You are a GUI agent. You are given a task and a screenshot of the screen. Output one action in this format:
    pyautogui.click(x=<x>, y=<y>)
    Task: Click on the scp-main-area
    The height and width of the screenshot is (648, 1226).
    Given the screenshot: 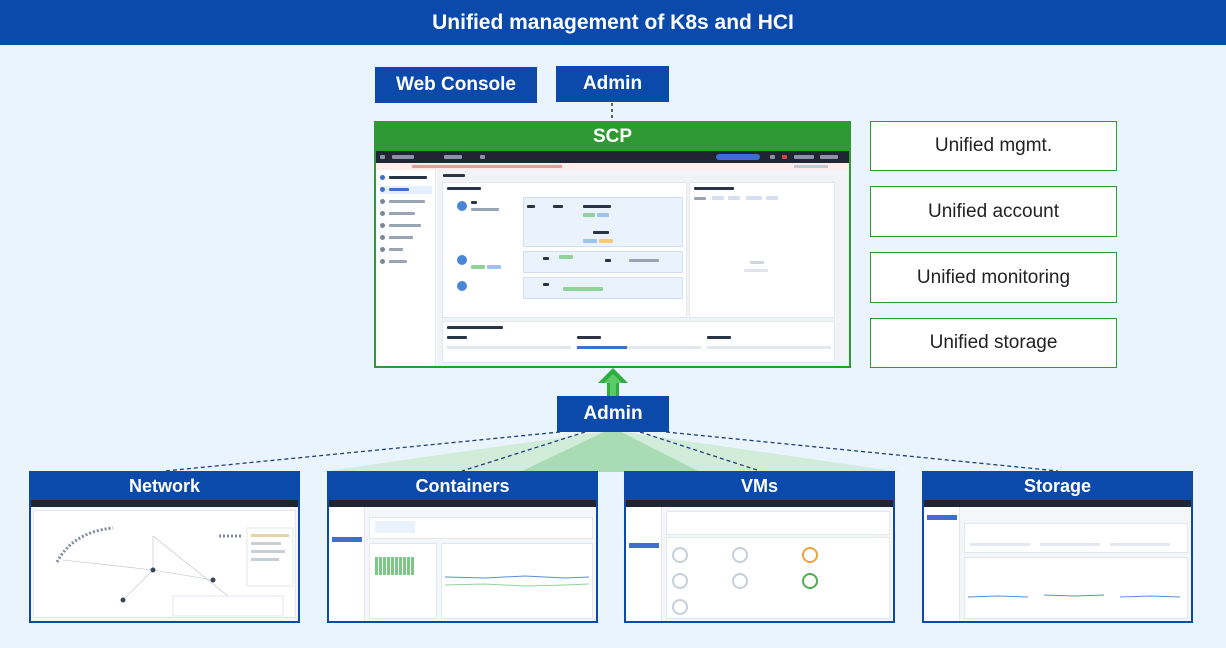 What is the action you would take?
    pyautogui.click(x=643, y=268)
    